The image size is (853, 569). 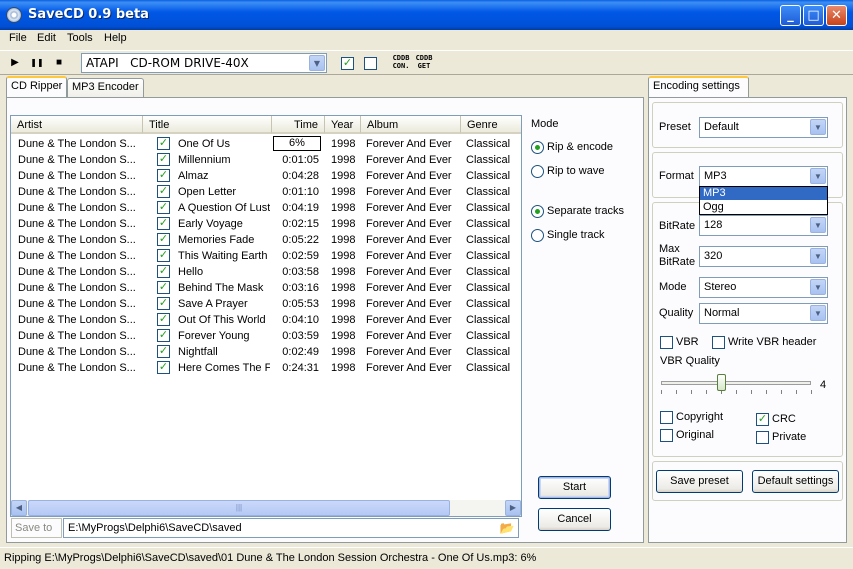 What do you see at coordinates (507, 528) in the screenshot?
I see `folder-open-icon: 📂` at bounding box center [507, 528].